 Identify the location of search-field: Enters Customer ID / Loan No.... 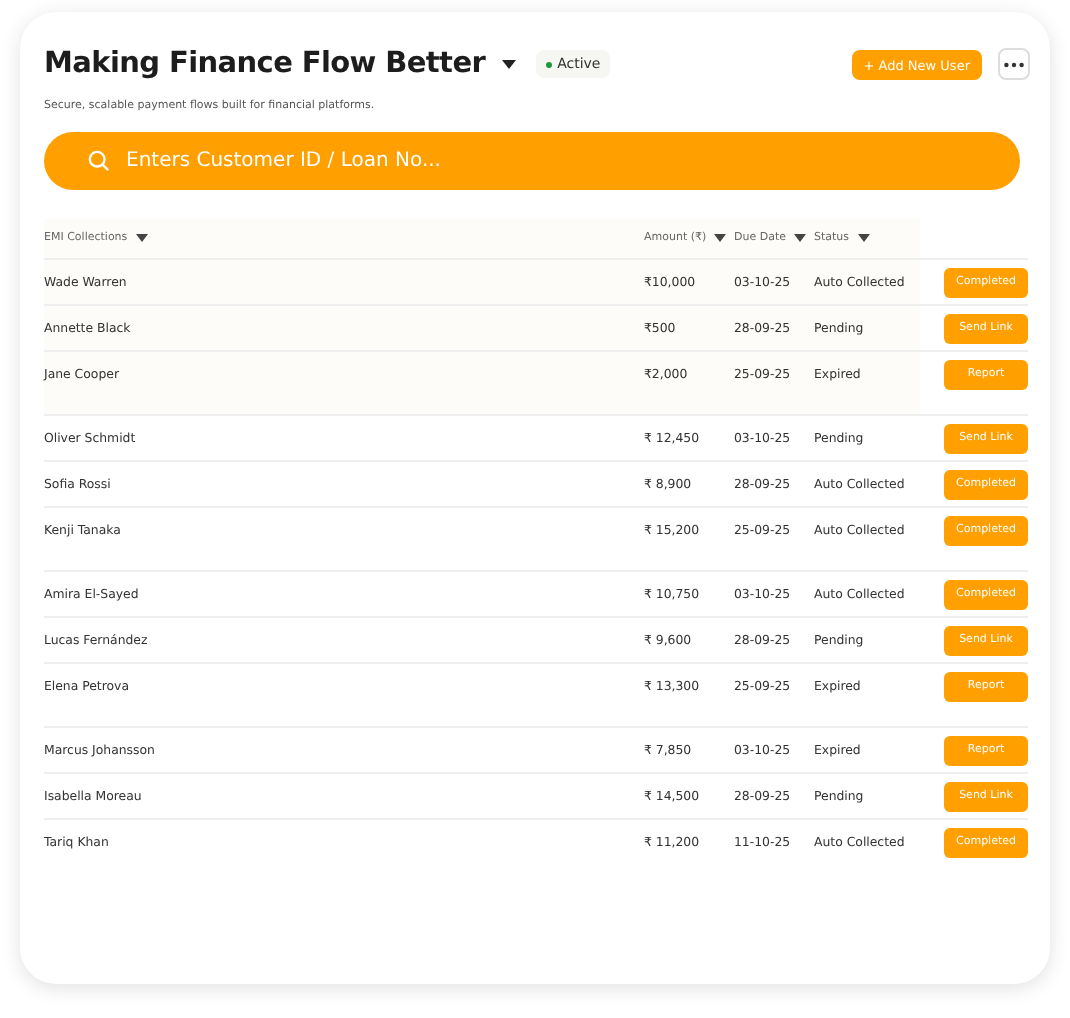
(532, 161).